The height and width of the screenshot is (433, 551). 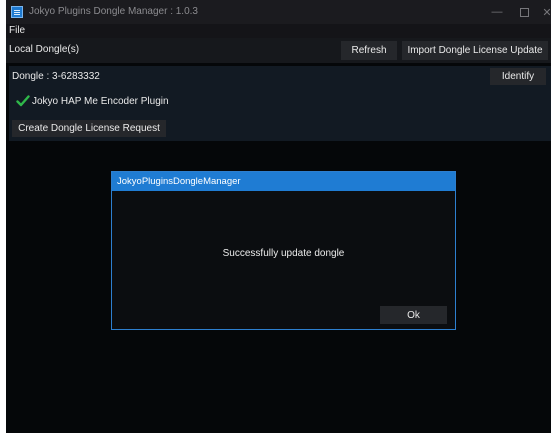 I want to click on check-icon, so click(x=23, y=101).